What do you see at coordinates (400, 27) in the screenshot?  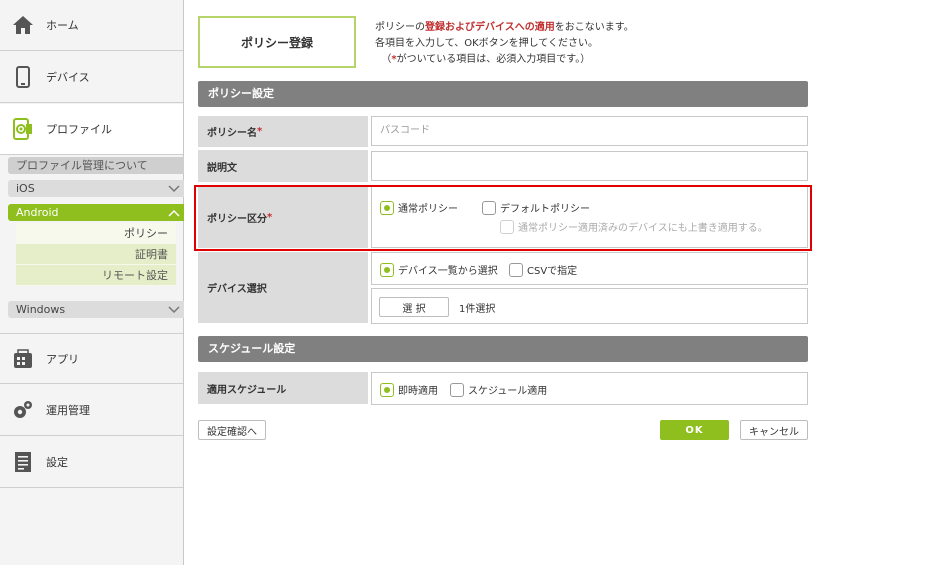 I see `intro-pre: ポリシーの` at bounding box center [400, 27].